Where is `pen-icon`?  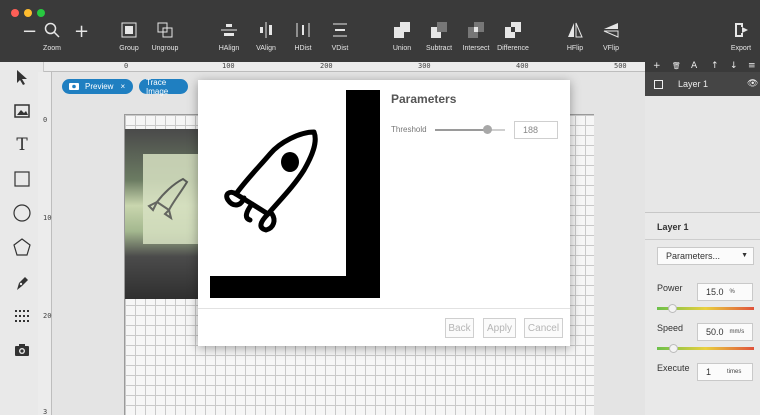 pen-icon is located at coordinates (22, 283).